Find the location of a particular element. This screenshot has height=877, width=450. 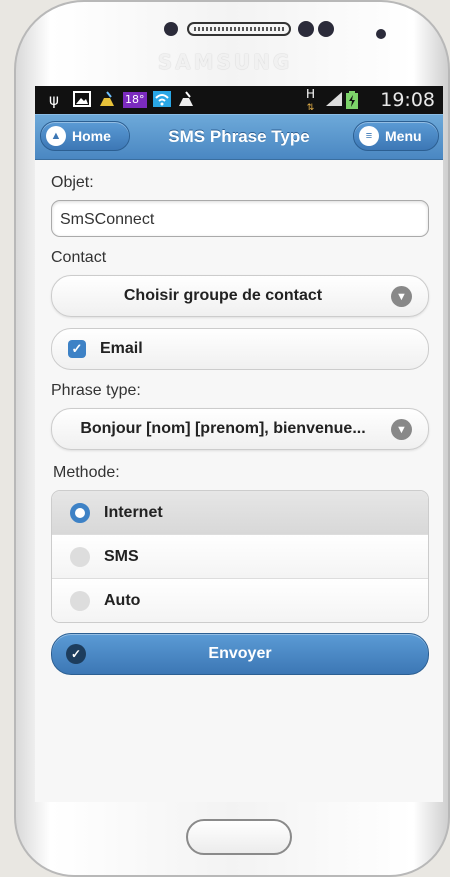

methode-radio-group: Internet SMS Auto is located at coordinates (240, 556).